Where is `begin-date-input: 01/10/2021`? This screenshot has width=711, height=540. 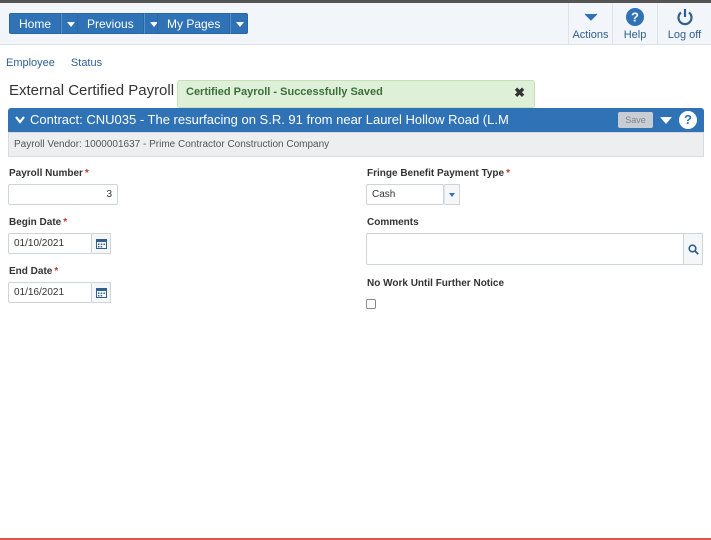 begin-date-input: 01/10/2021 is located at coordinates (50, 243).